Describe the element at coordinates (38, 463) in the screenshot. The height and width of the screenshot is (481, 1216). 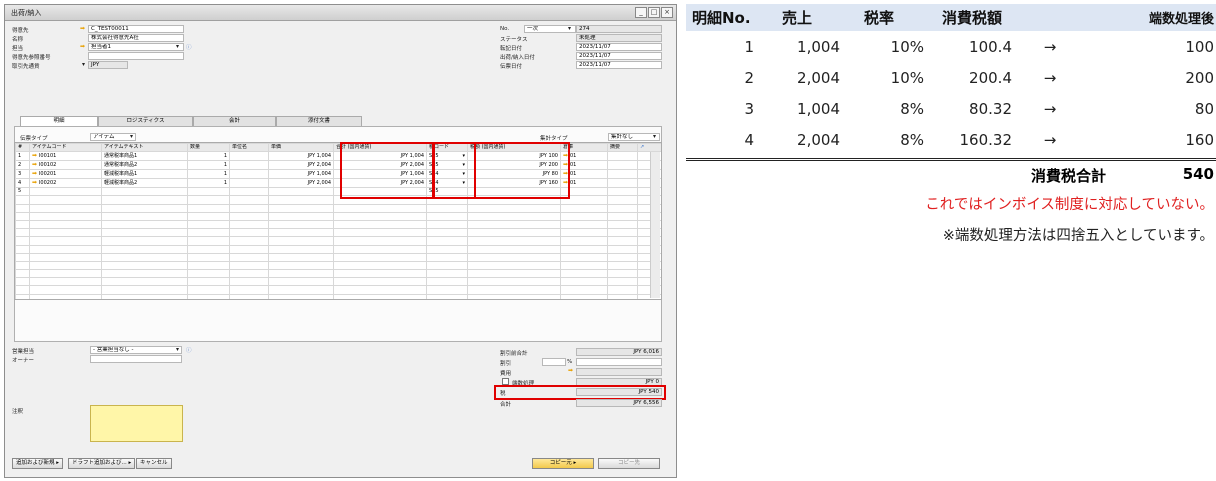
I see `add-and-new-button: 追加および新規 ▸` at that location.